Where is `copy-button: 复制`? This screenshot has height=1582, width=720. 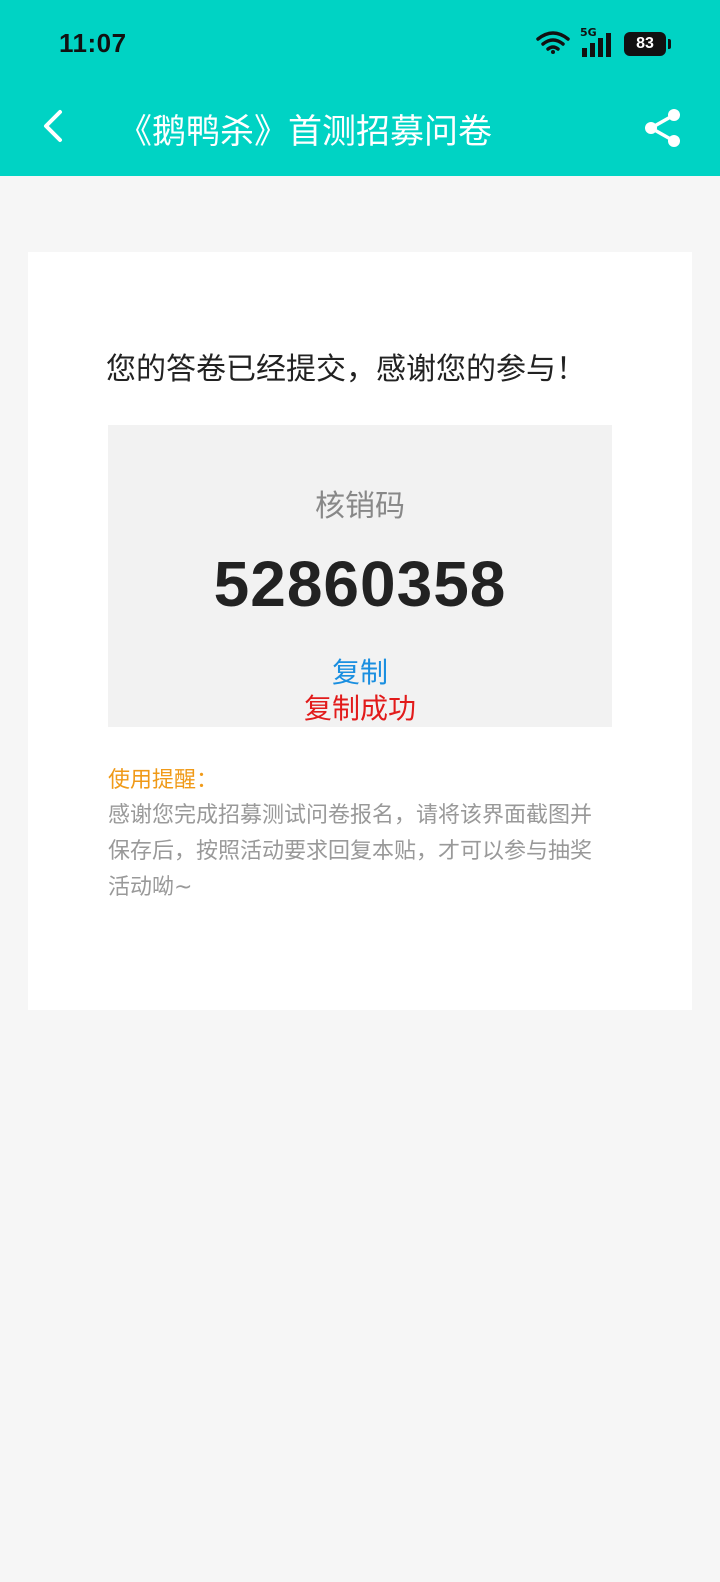
copy-button: 复制 is located at coordinates (360, 671).